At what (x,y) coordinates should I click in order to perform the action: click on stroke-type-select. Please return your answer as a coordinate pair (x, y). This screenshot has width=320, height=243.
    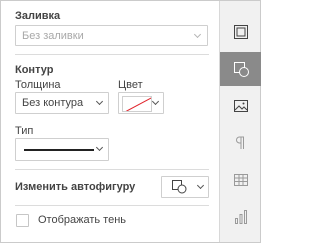
    Looking at the image, I should click on (62, 149).